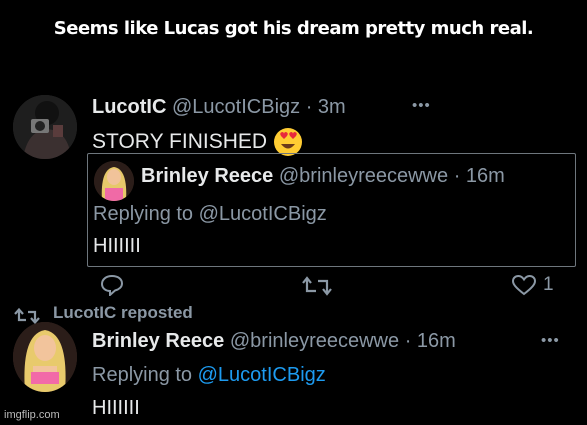 The image size is (587, 425). Describe the element at coordinates (143, 214) in the screenshot. I see `quoted-reply-prefix: Replying to` at that location.